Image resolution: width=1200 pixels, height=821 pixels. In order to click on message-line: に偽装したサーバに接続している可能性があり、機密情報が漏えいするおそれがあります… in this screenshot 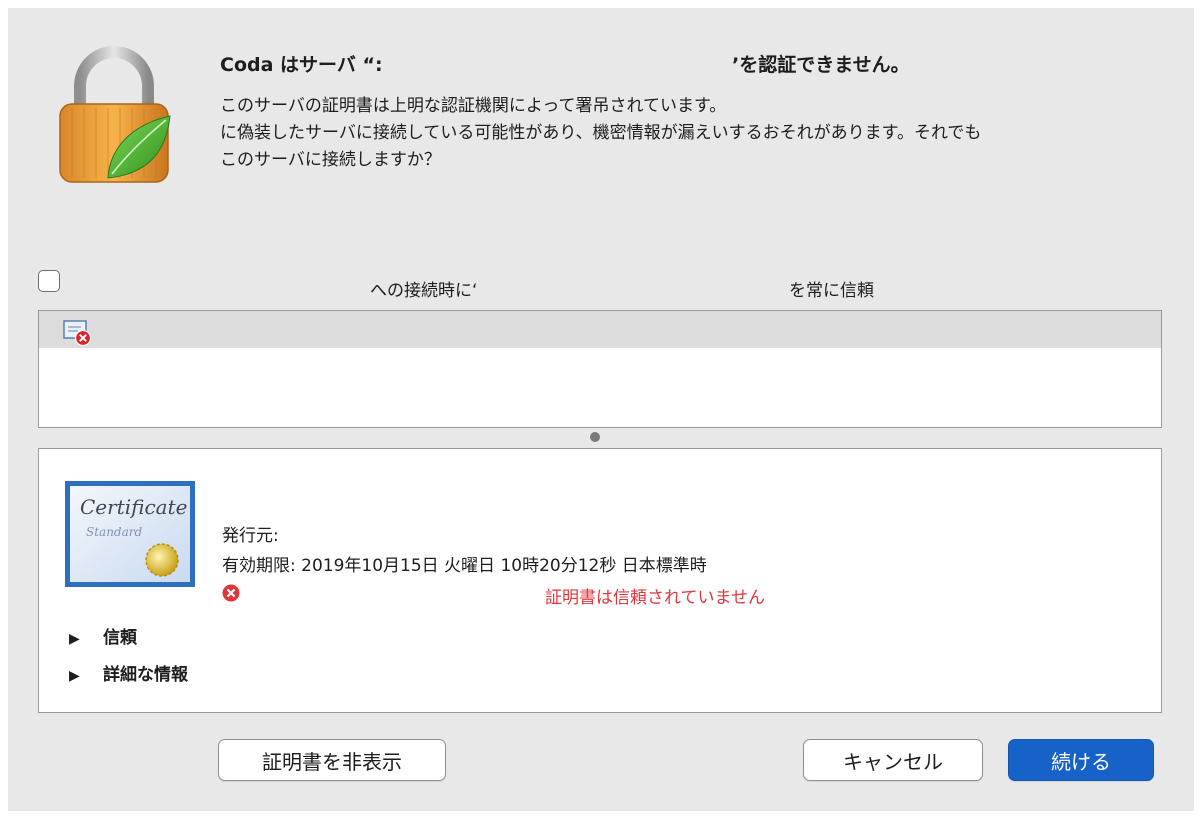, I will do `click(601, 133)`.